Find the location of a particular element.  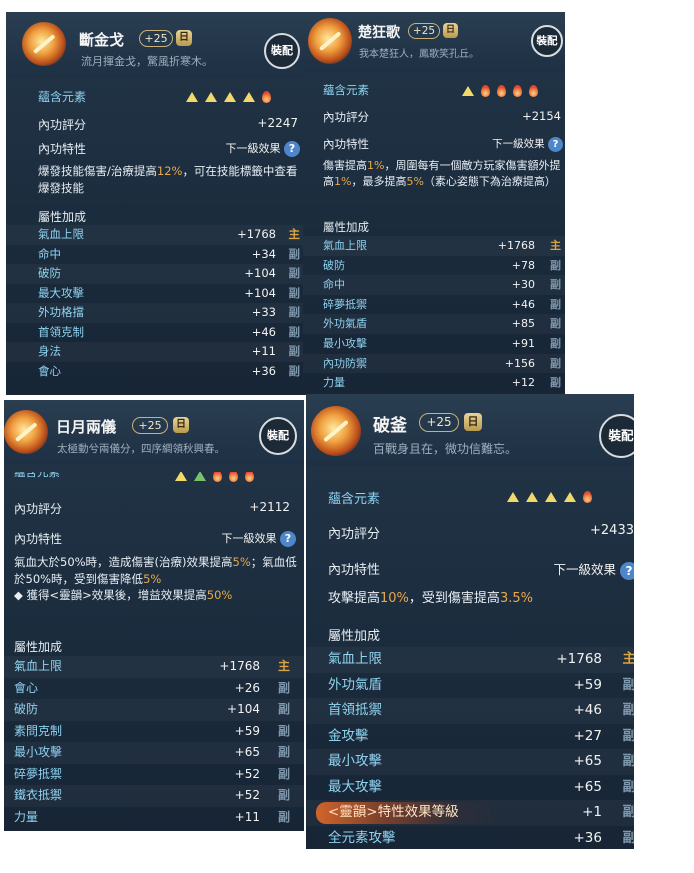

stat-name: 氣血上限 is located at coordinates (38, 666).